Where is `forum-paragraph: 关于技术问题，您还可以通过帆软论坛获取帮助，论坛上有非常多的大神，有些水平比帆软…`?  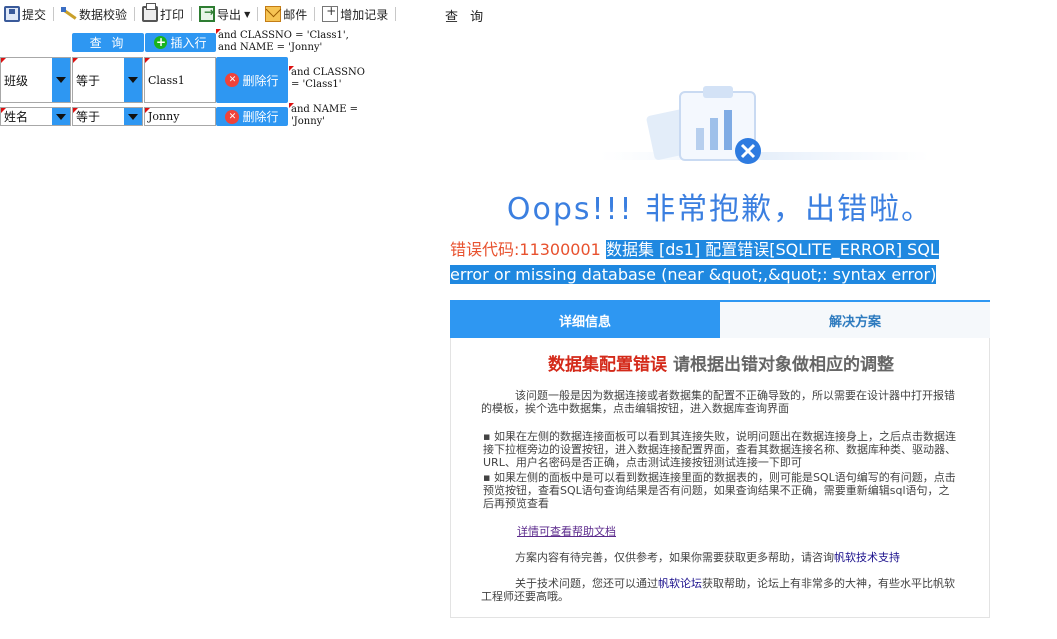 forum-paragraph: 关于技术问题，您还可以通过帆软论坛获取帮助，论坛上有非常多的大神，有些水平比帆软… is located at coordinates (718, 590).